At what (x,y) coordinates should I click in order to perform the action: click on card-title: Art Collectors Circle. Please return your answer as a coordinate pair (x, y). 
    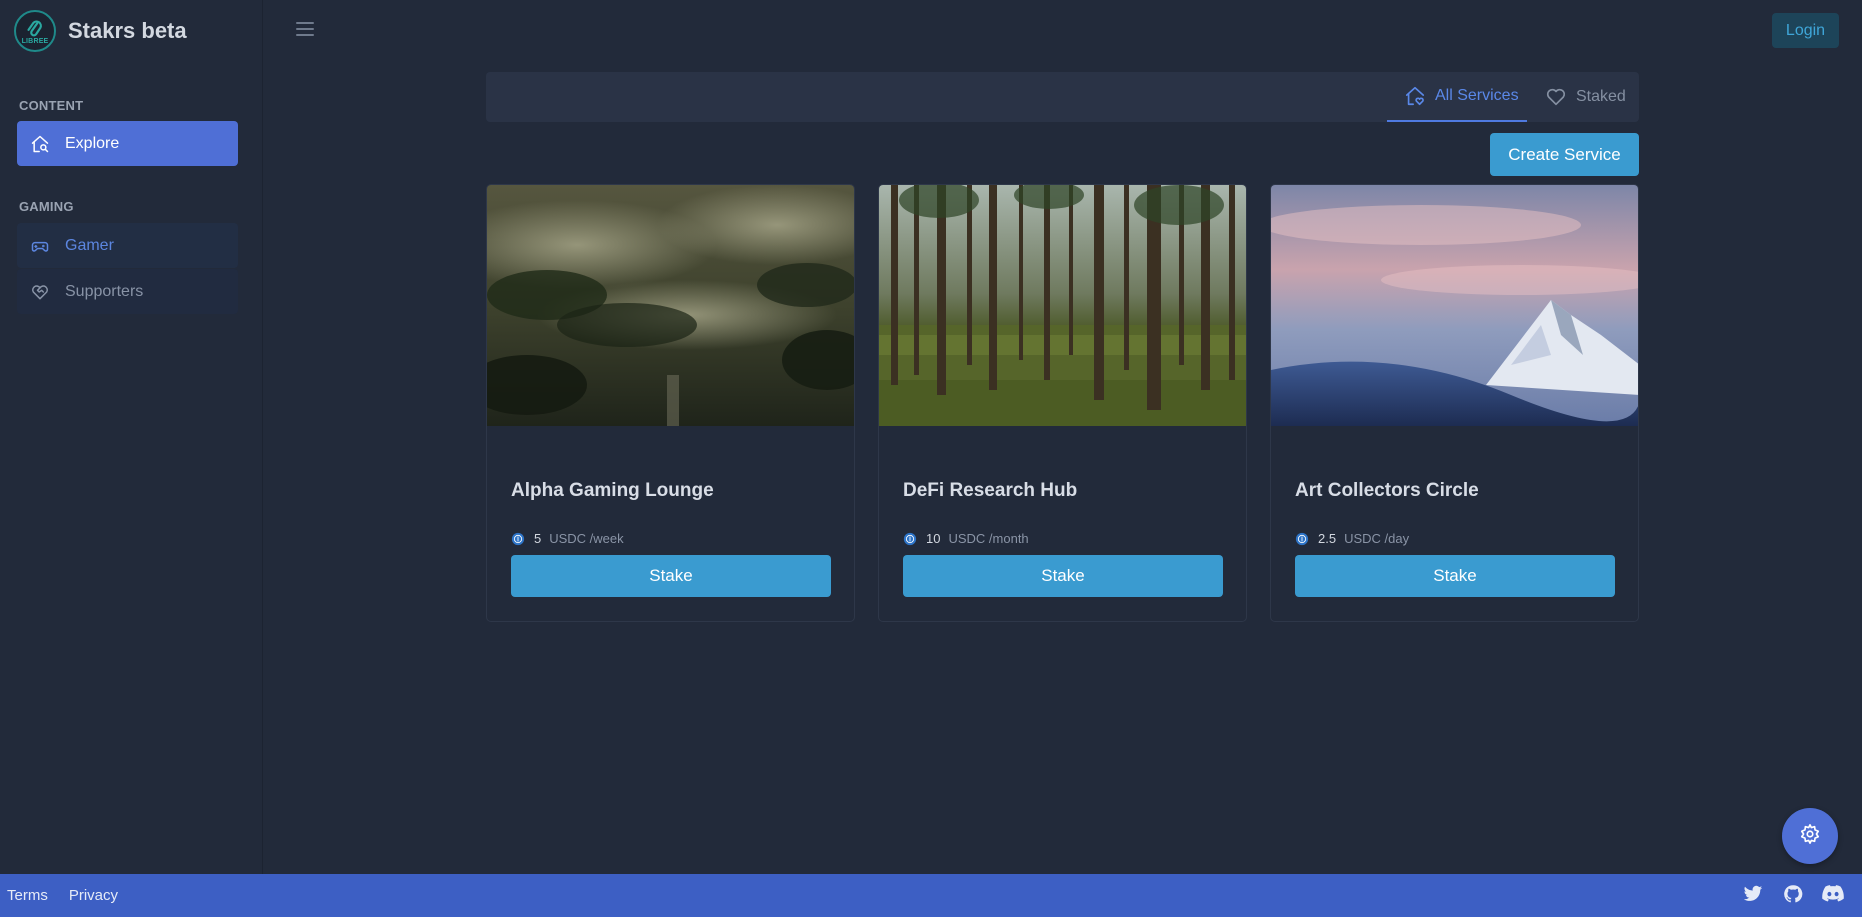
    Looking at the image, I should click on (1387, 490).